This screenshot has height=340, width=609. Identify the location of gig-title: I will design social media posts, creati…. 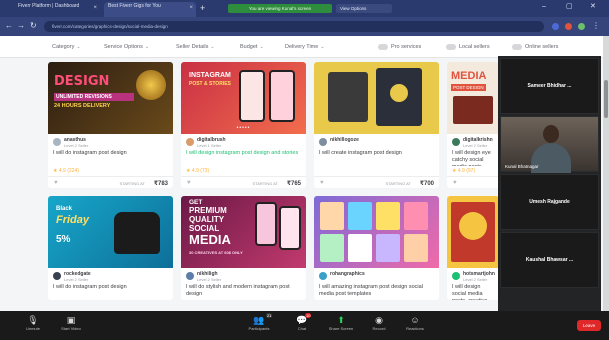
(473, 292).